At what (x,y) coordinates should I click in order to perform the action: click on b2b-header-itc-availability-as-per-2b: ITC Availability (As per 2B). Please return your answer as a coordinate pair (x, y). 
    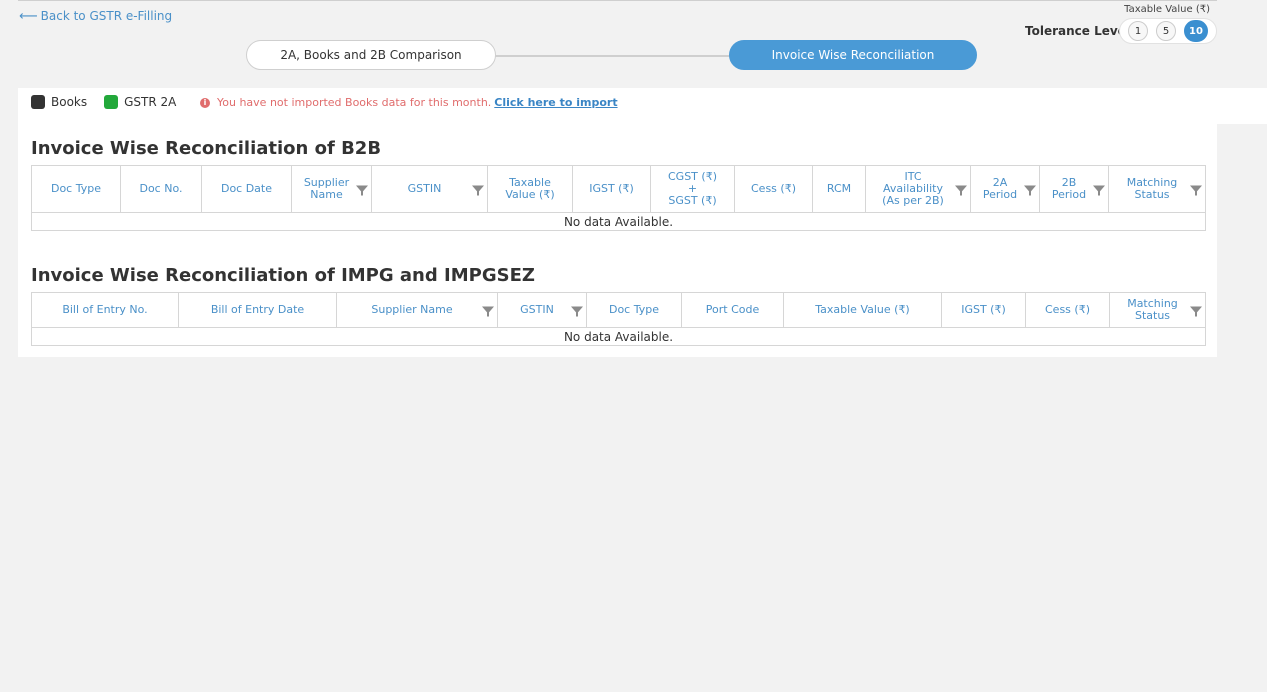
    Looking at the image, I should click on (918, 189).